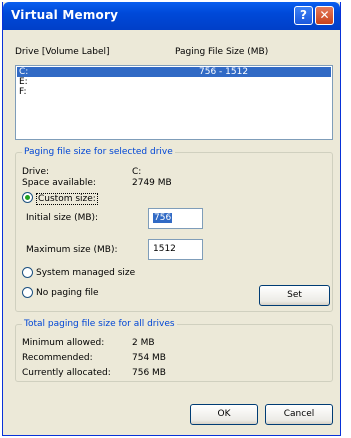 This screenshot has width=351, height=438. What do you see at coordinates (85, 273) in the screenshot?
I see `system-managed-label: System managed size` at bounding box center [85, 273].